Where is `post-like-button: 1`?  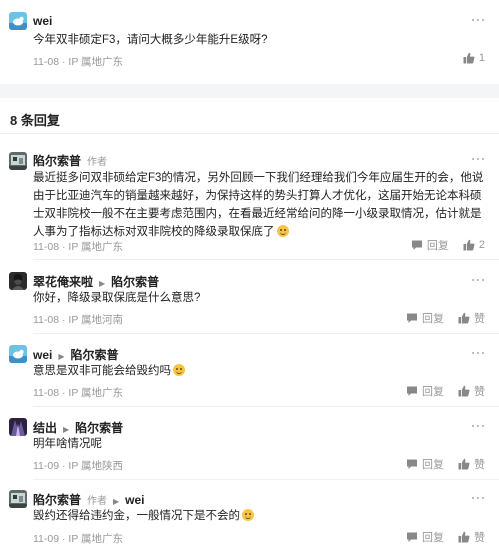 post-like-button: 1 is located at coordinates (474, 58).